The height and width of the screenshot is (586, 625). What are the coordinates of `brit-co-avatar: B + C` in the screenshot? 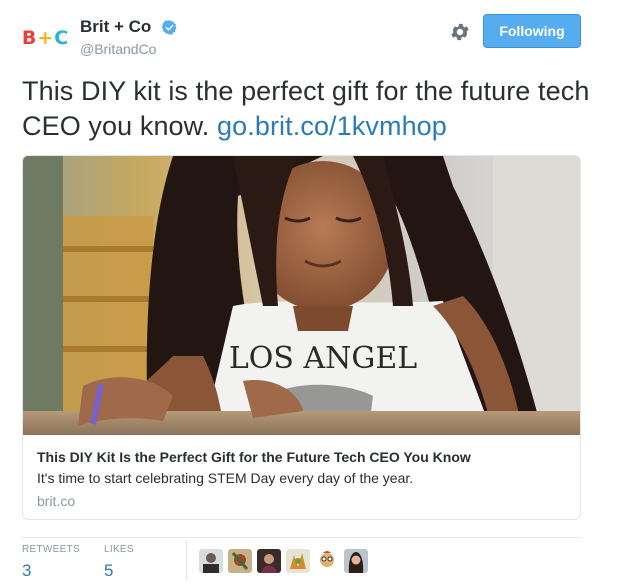 It's located at (45, 38).